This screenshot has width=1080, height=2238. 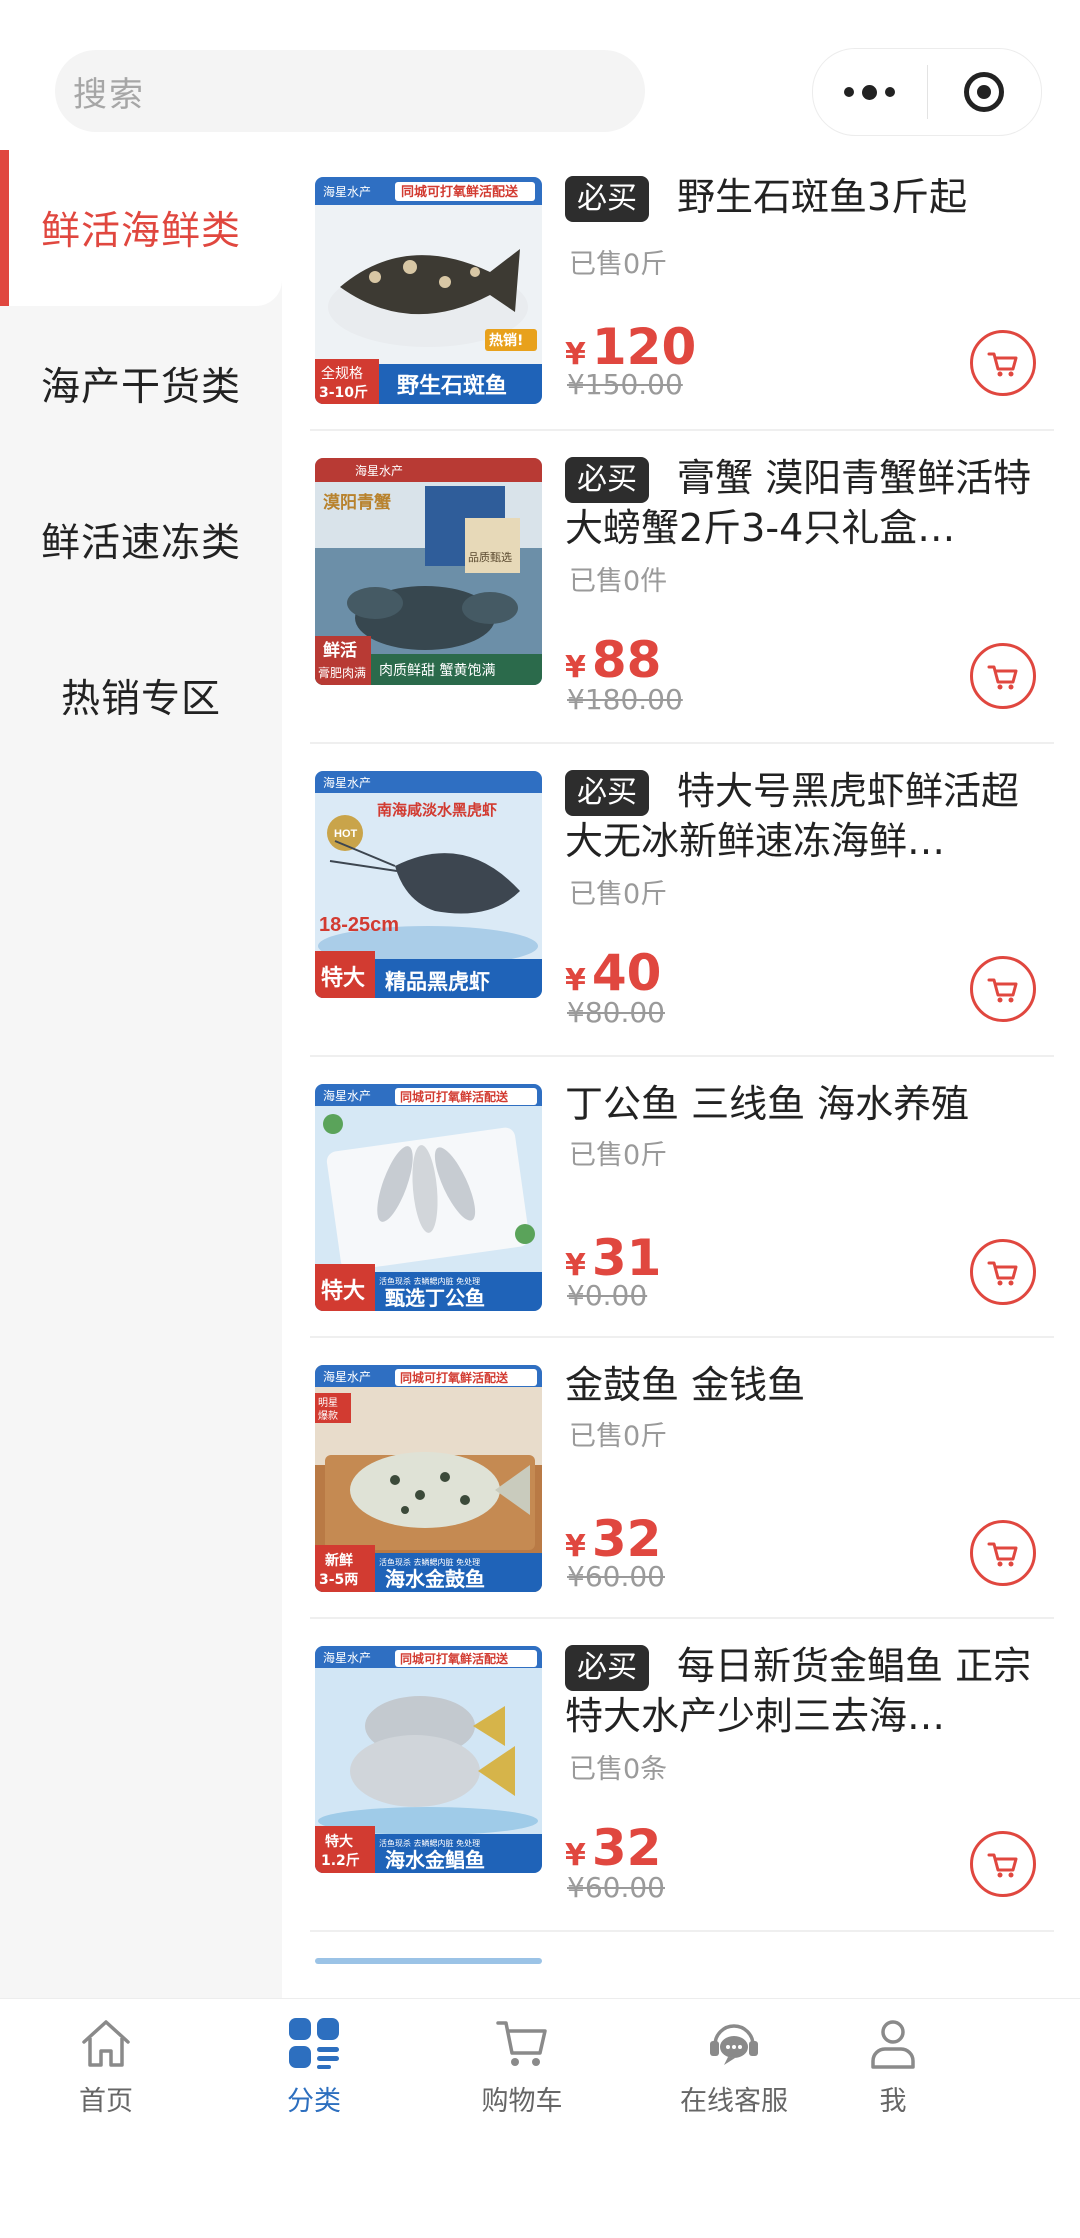 What do you see at coordinates (428, 290) in the screenshot?
I see `product-image-grouper: 海星水产 同城可打氧鲜活配送 热销! 全规格 3-10斤 野生石斑鱼` at bounding box center [428, 290].